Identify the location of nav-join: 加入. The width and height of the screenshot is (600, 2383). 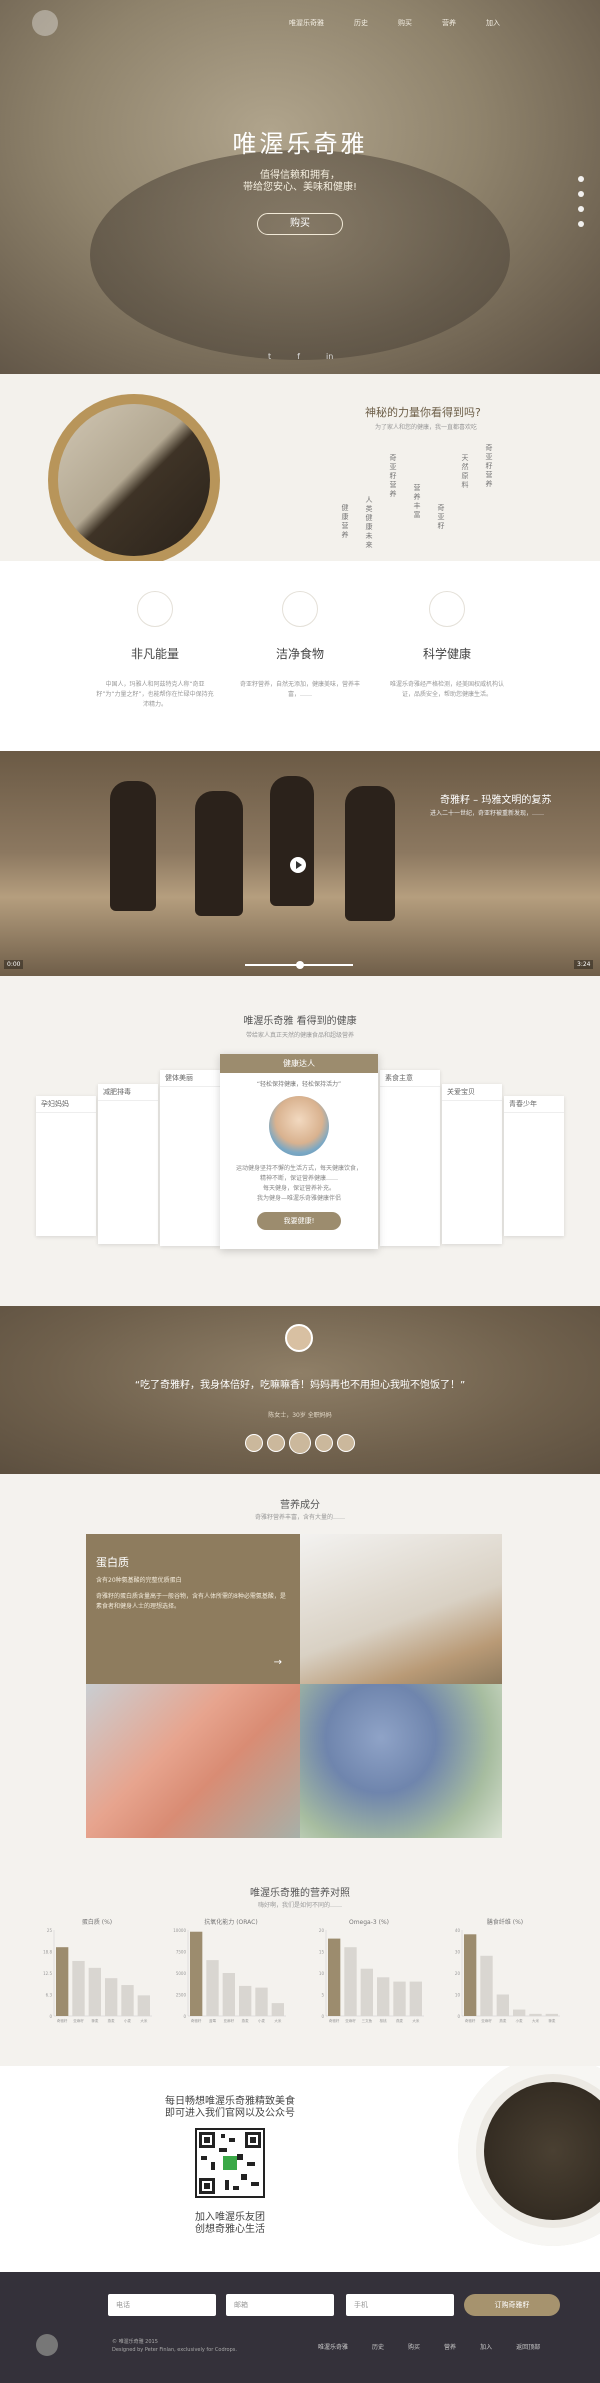
(493, 23).